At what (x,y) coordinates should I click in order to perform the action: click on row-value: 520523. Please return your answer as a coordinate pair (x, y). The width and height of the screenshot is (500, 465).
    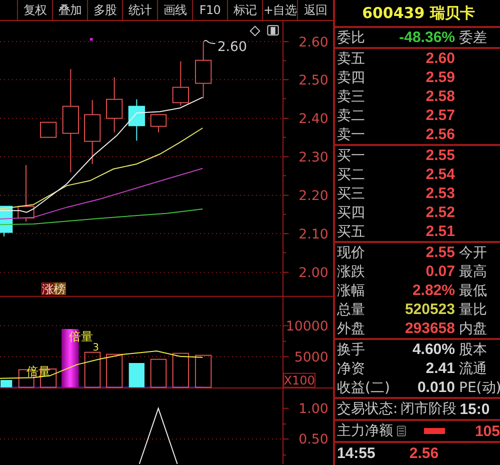
    Looking at the image, I should click on (429, 309).